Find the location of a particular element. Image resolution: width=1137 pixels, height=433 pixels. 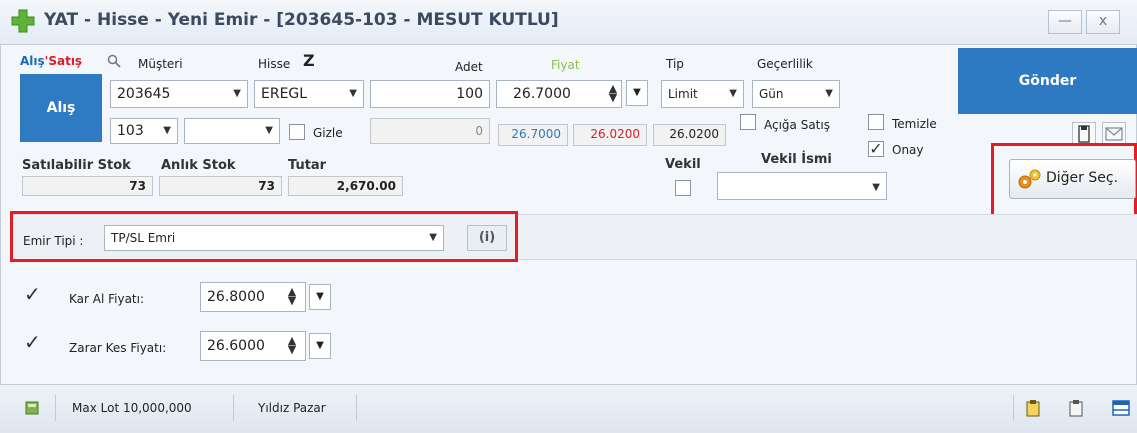

emir-tipi-value: TP/SL Emri is located at coordinates (143, 238).